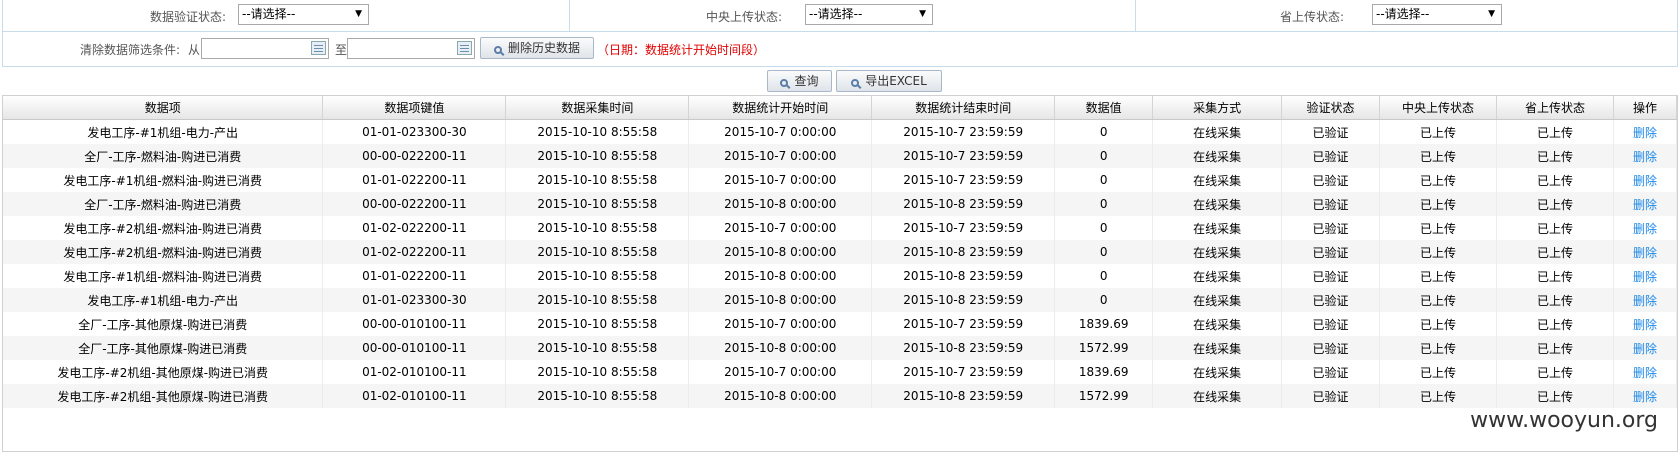 The width and height of the screenshot is (1680, 452). What do you see at coordinates (303, 14) in the screenshot?
I see `verify-status-select: --请选择-- ▼` at bounding box center [303, 14].